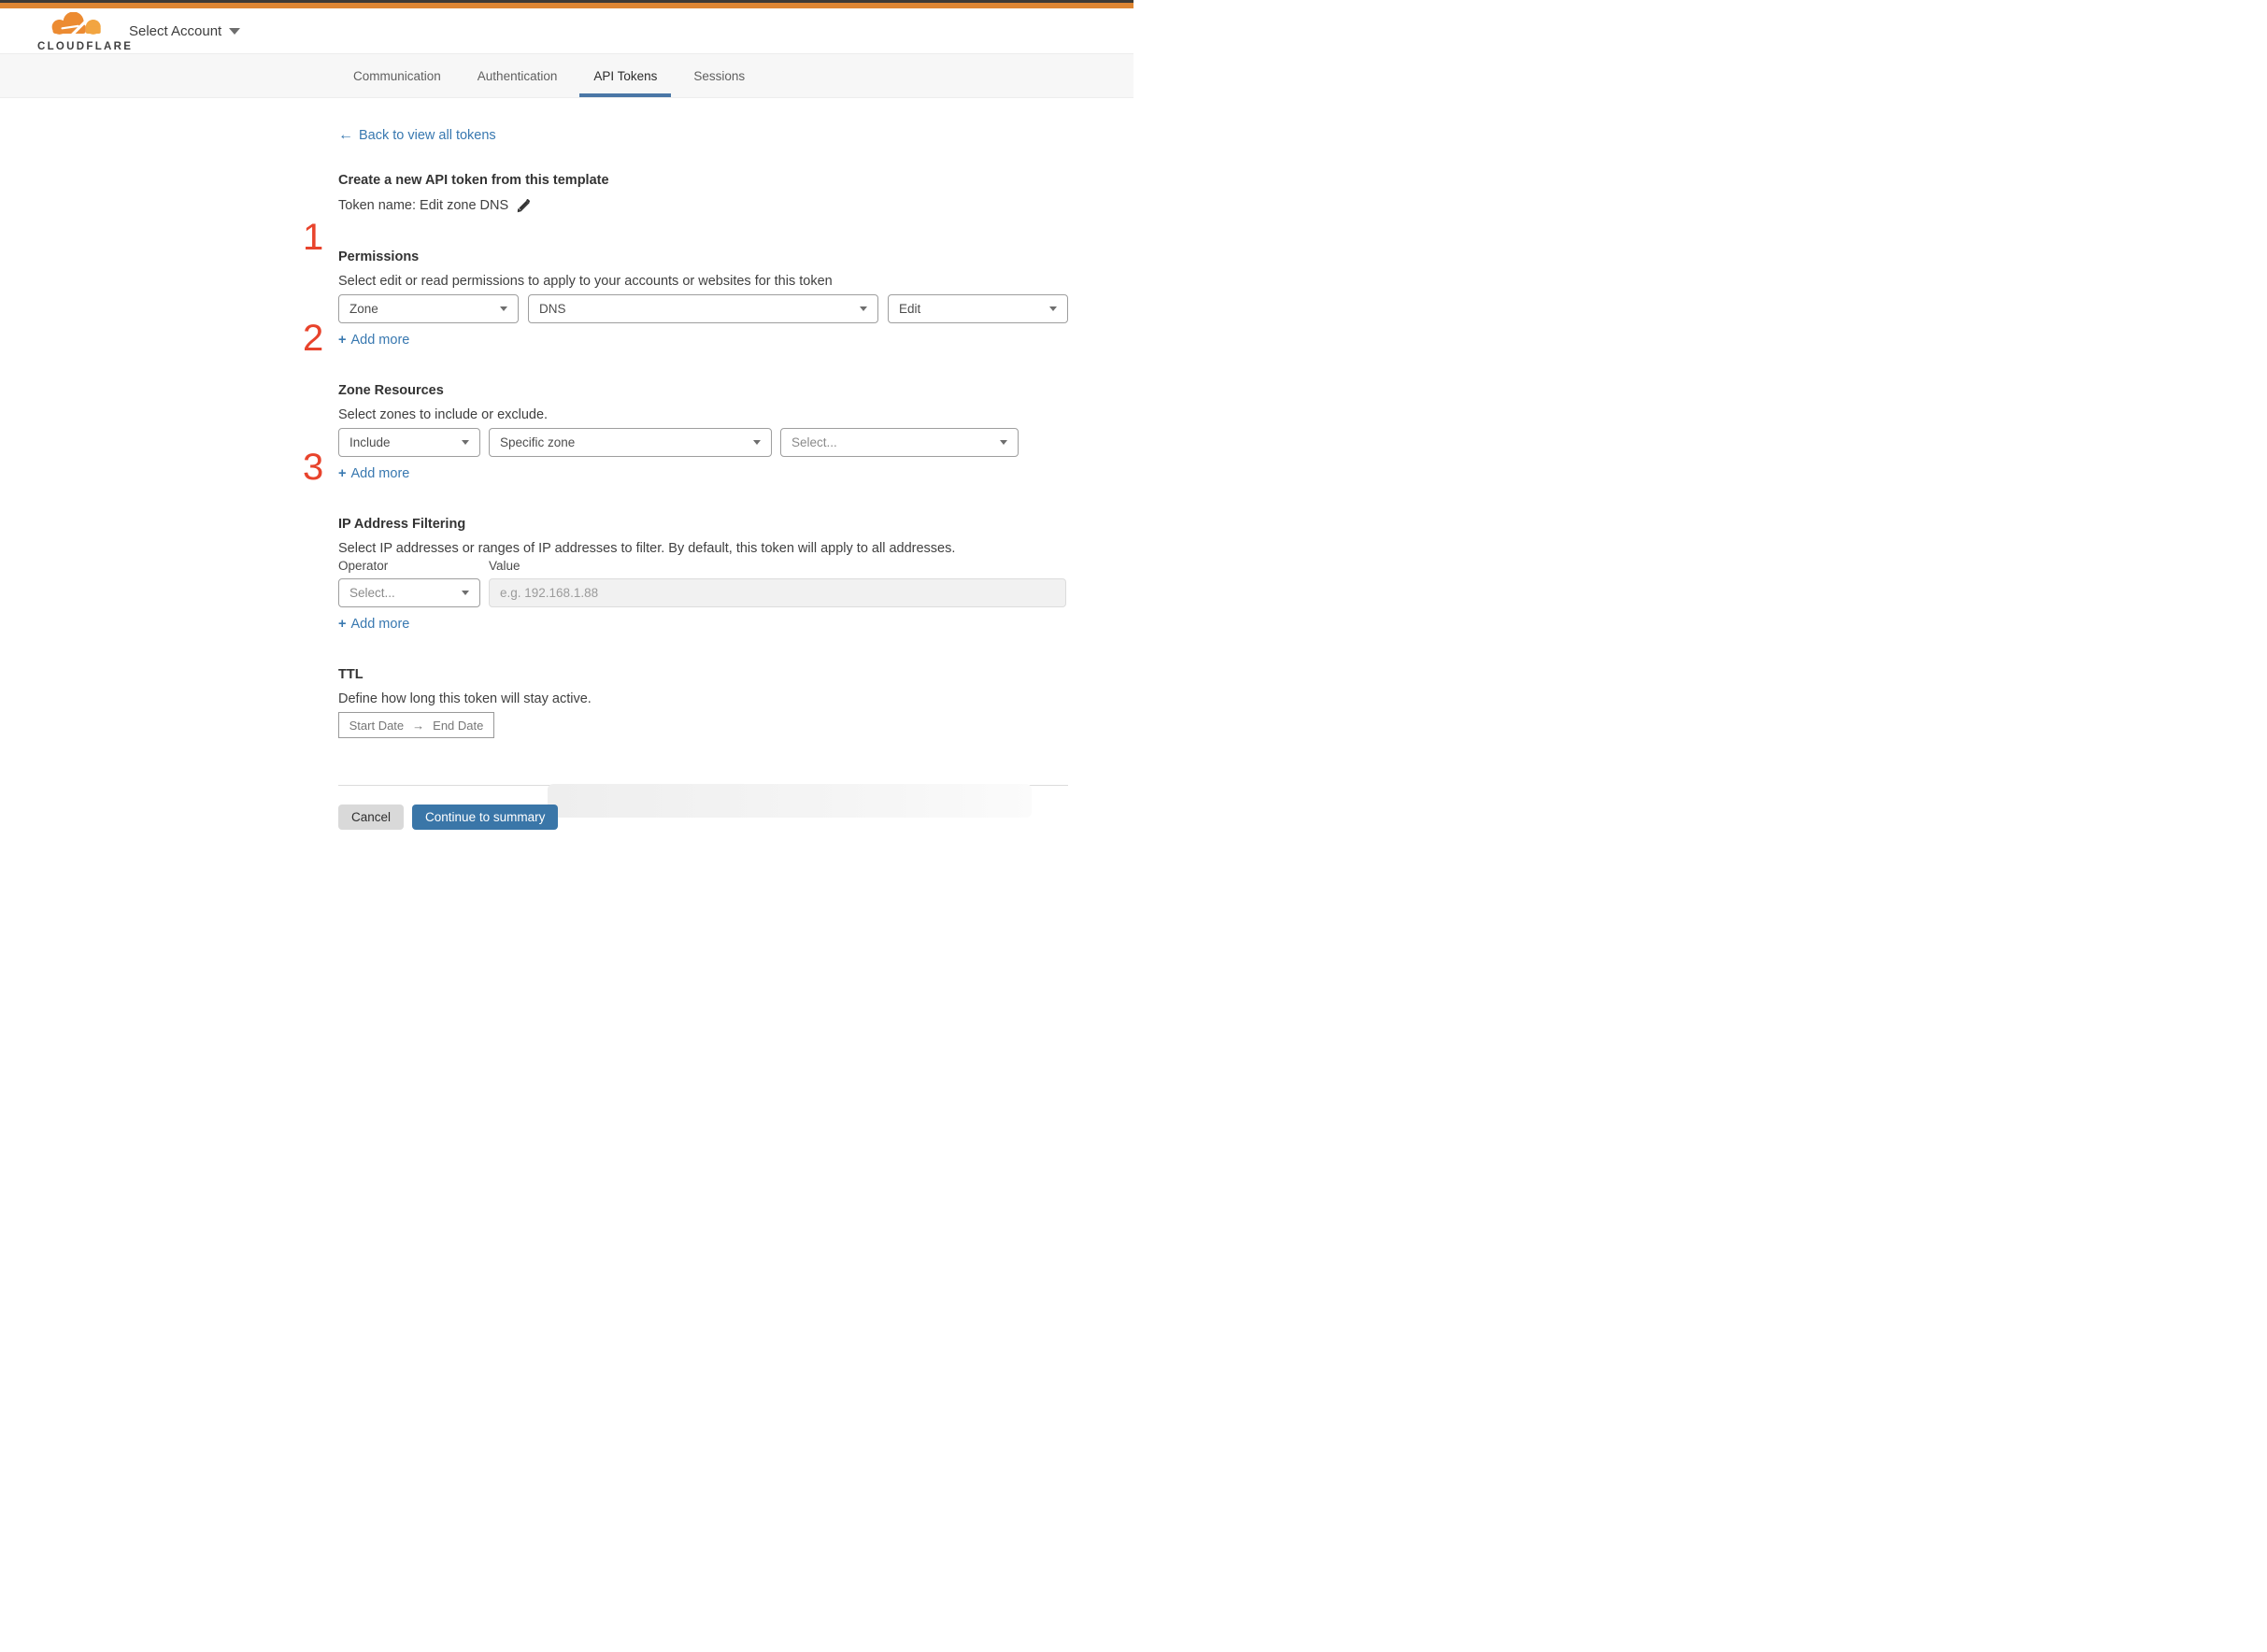  Describe the element at coordinates (703, 340) in the screenshot. I see `permissions-add-more-link: + Add more` at that location.